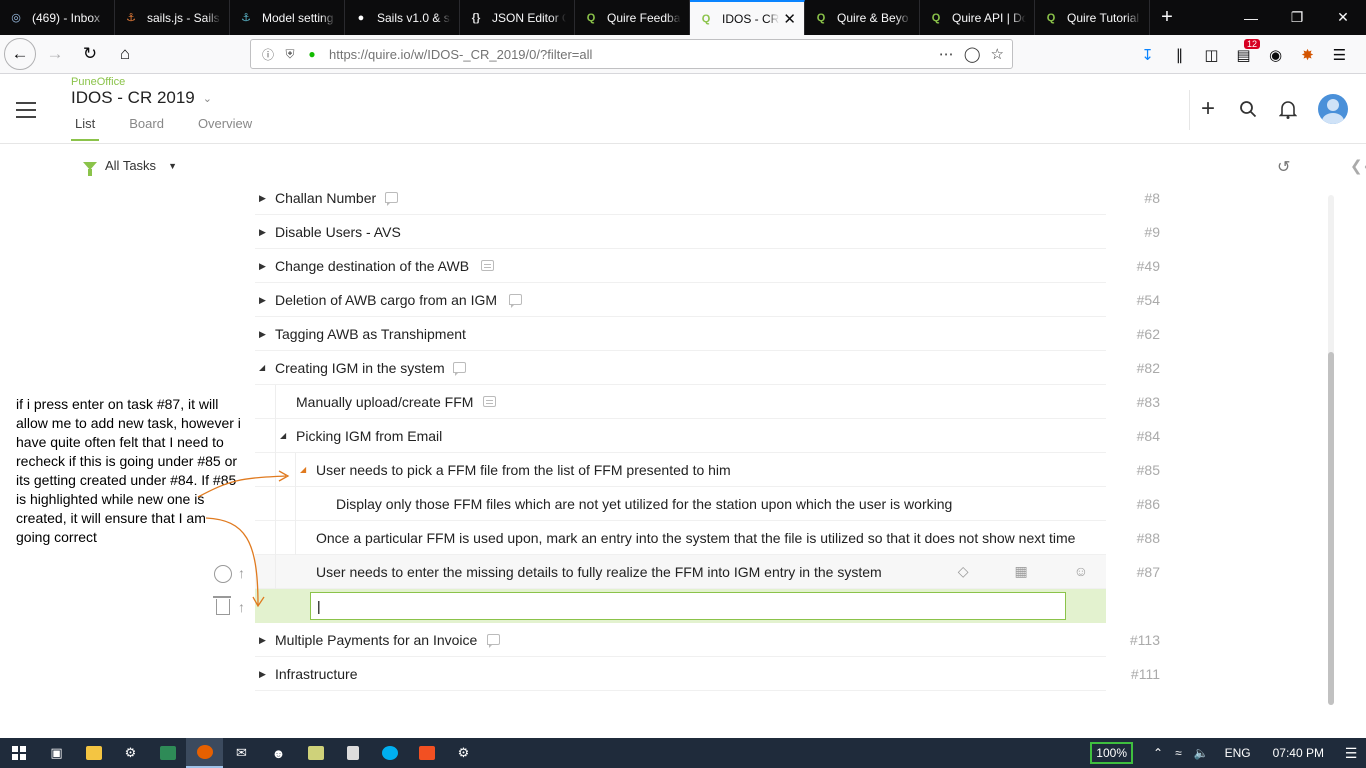 This screenshot has height=768, width=1366. I want to click on avatar, so click(1333, 109).